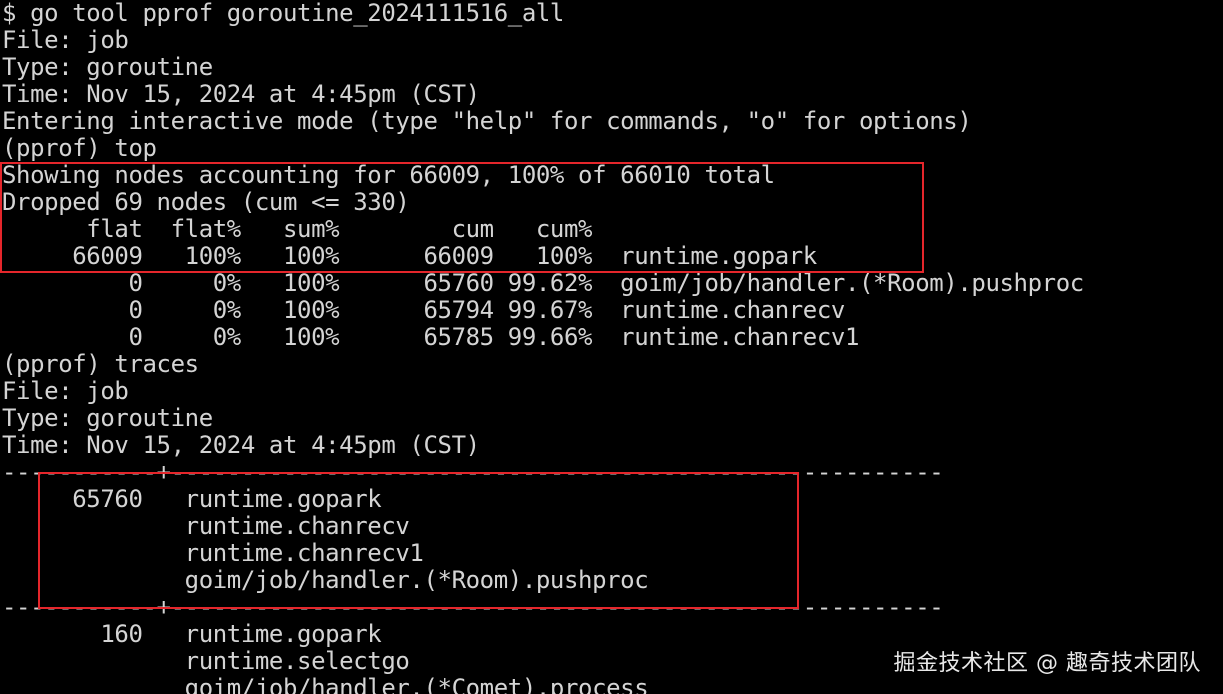 The image size is (1223, 694). What do you see at coordinates (283, 13) in the screenshot?
I see `shell-command-line: $ go tool pprof goroutine_2024111516_all` at bounding box center [283, 13].